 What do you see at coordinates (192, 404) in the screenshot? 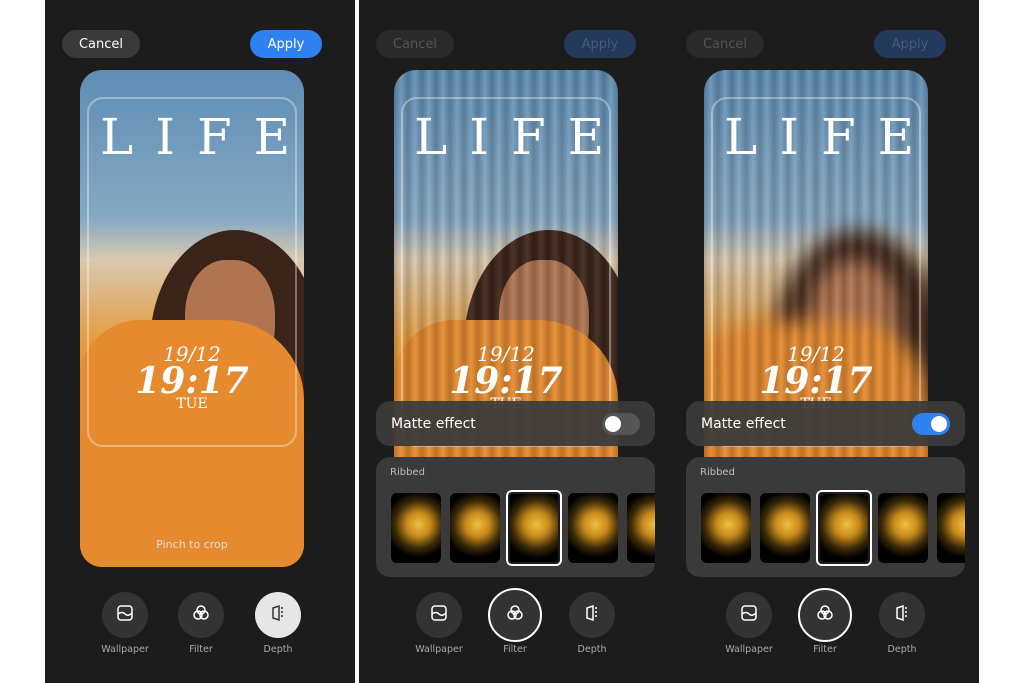
I see `lockscreen-day: TUE` at bounding box center [192, 404].